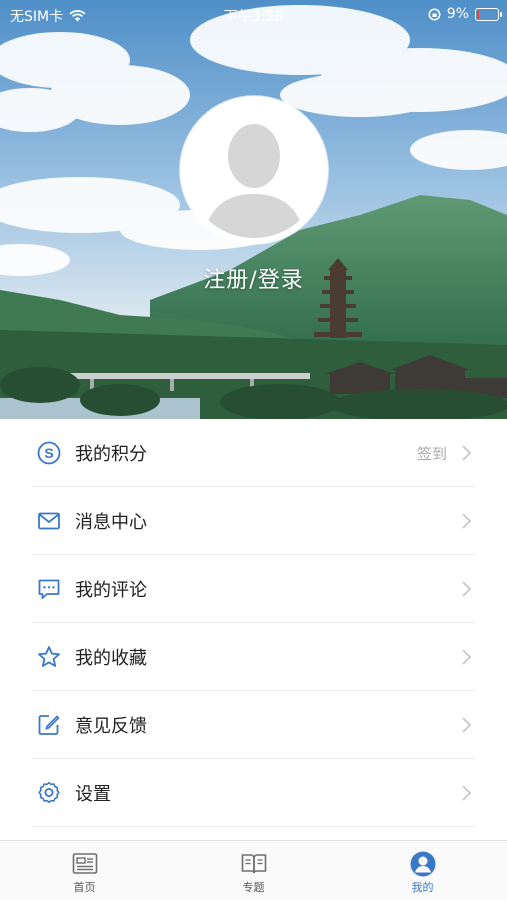 The width and height of the screenshot is (507, 900). I want to click on edit-icon, so click(49, 725).